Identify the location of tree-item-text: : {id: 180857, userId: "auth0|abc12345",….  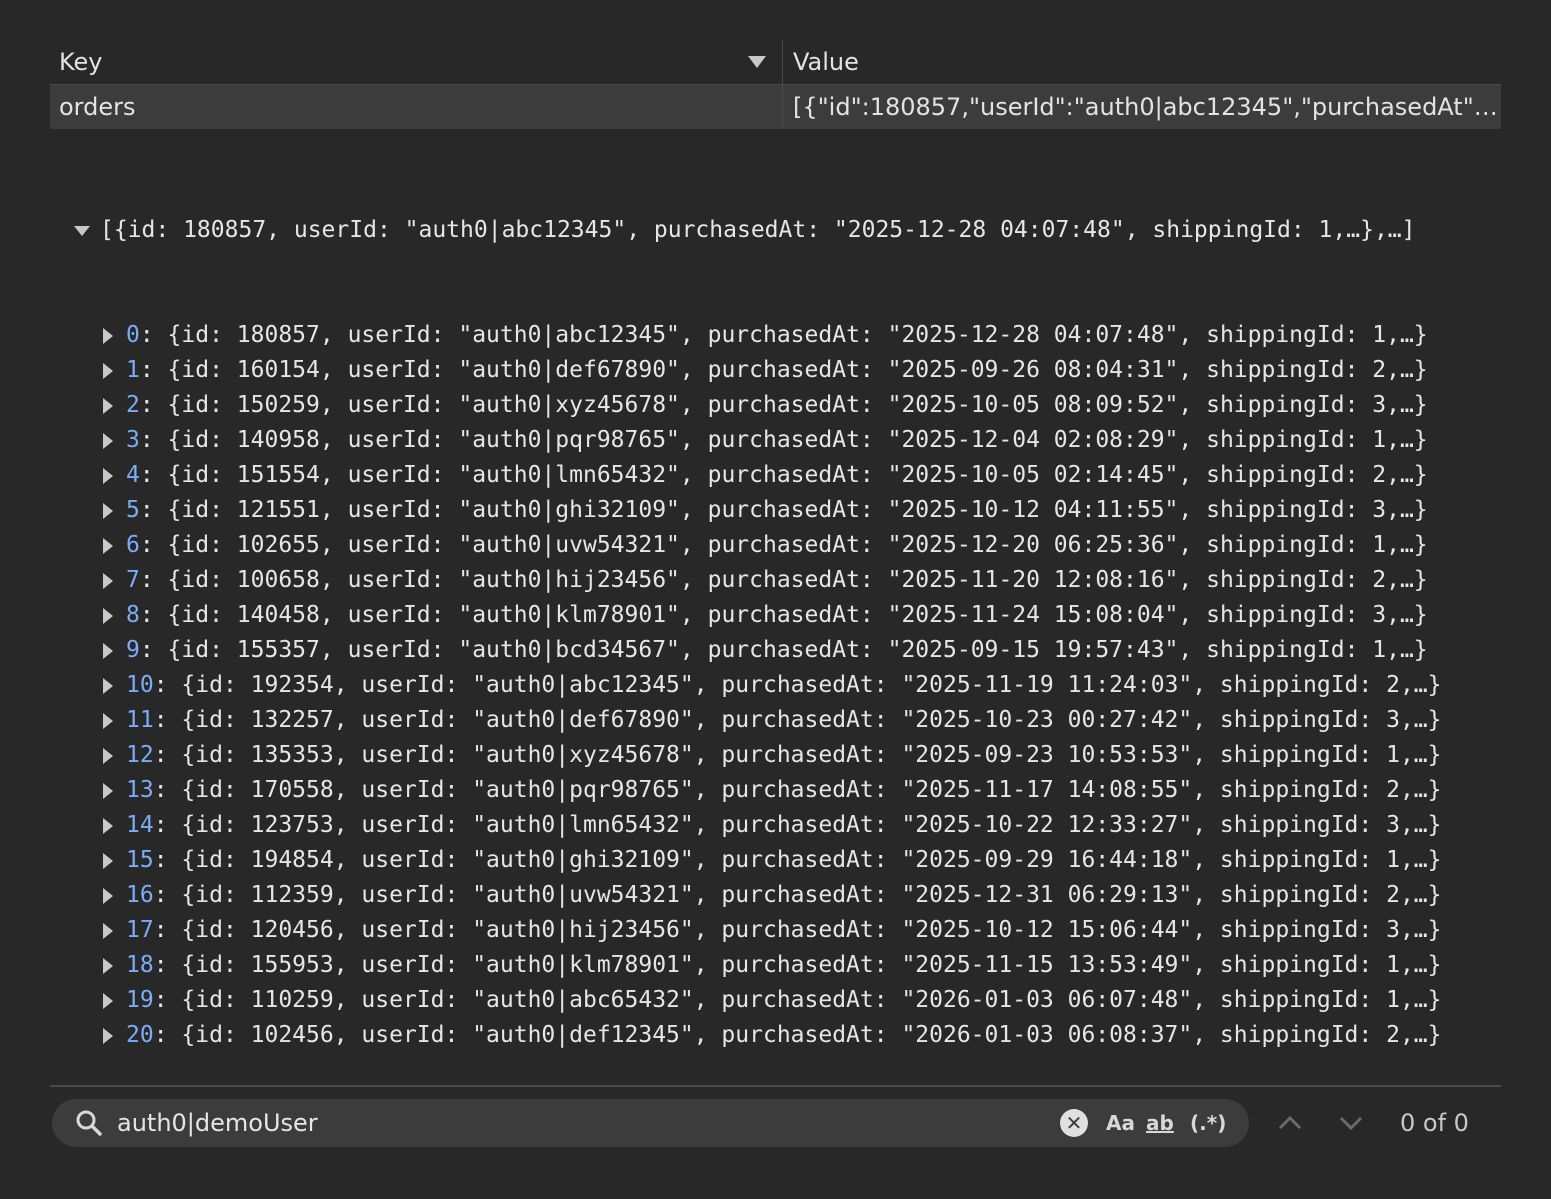
(783, 335).